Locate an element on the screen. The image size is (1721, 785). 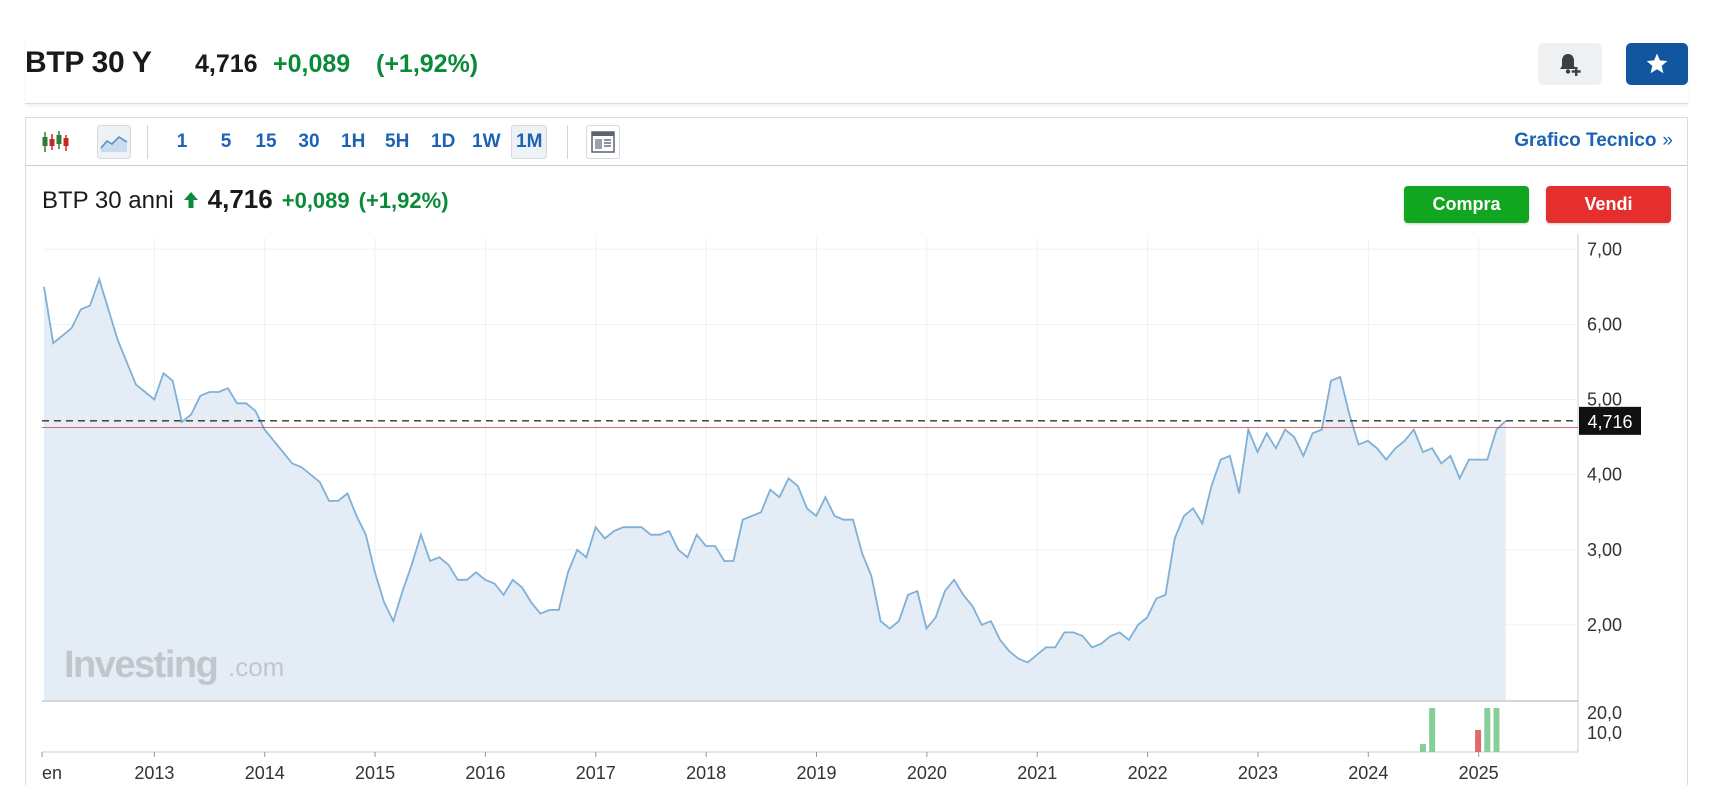
y-tick-label: 4,00 is located at coordinates (1604, 475).